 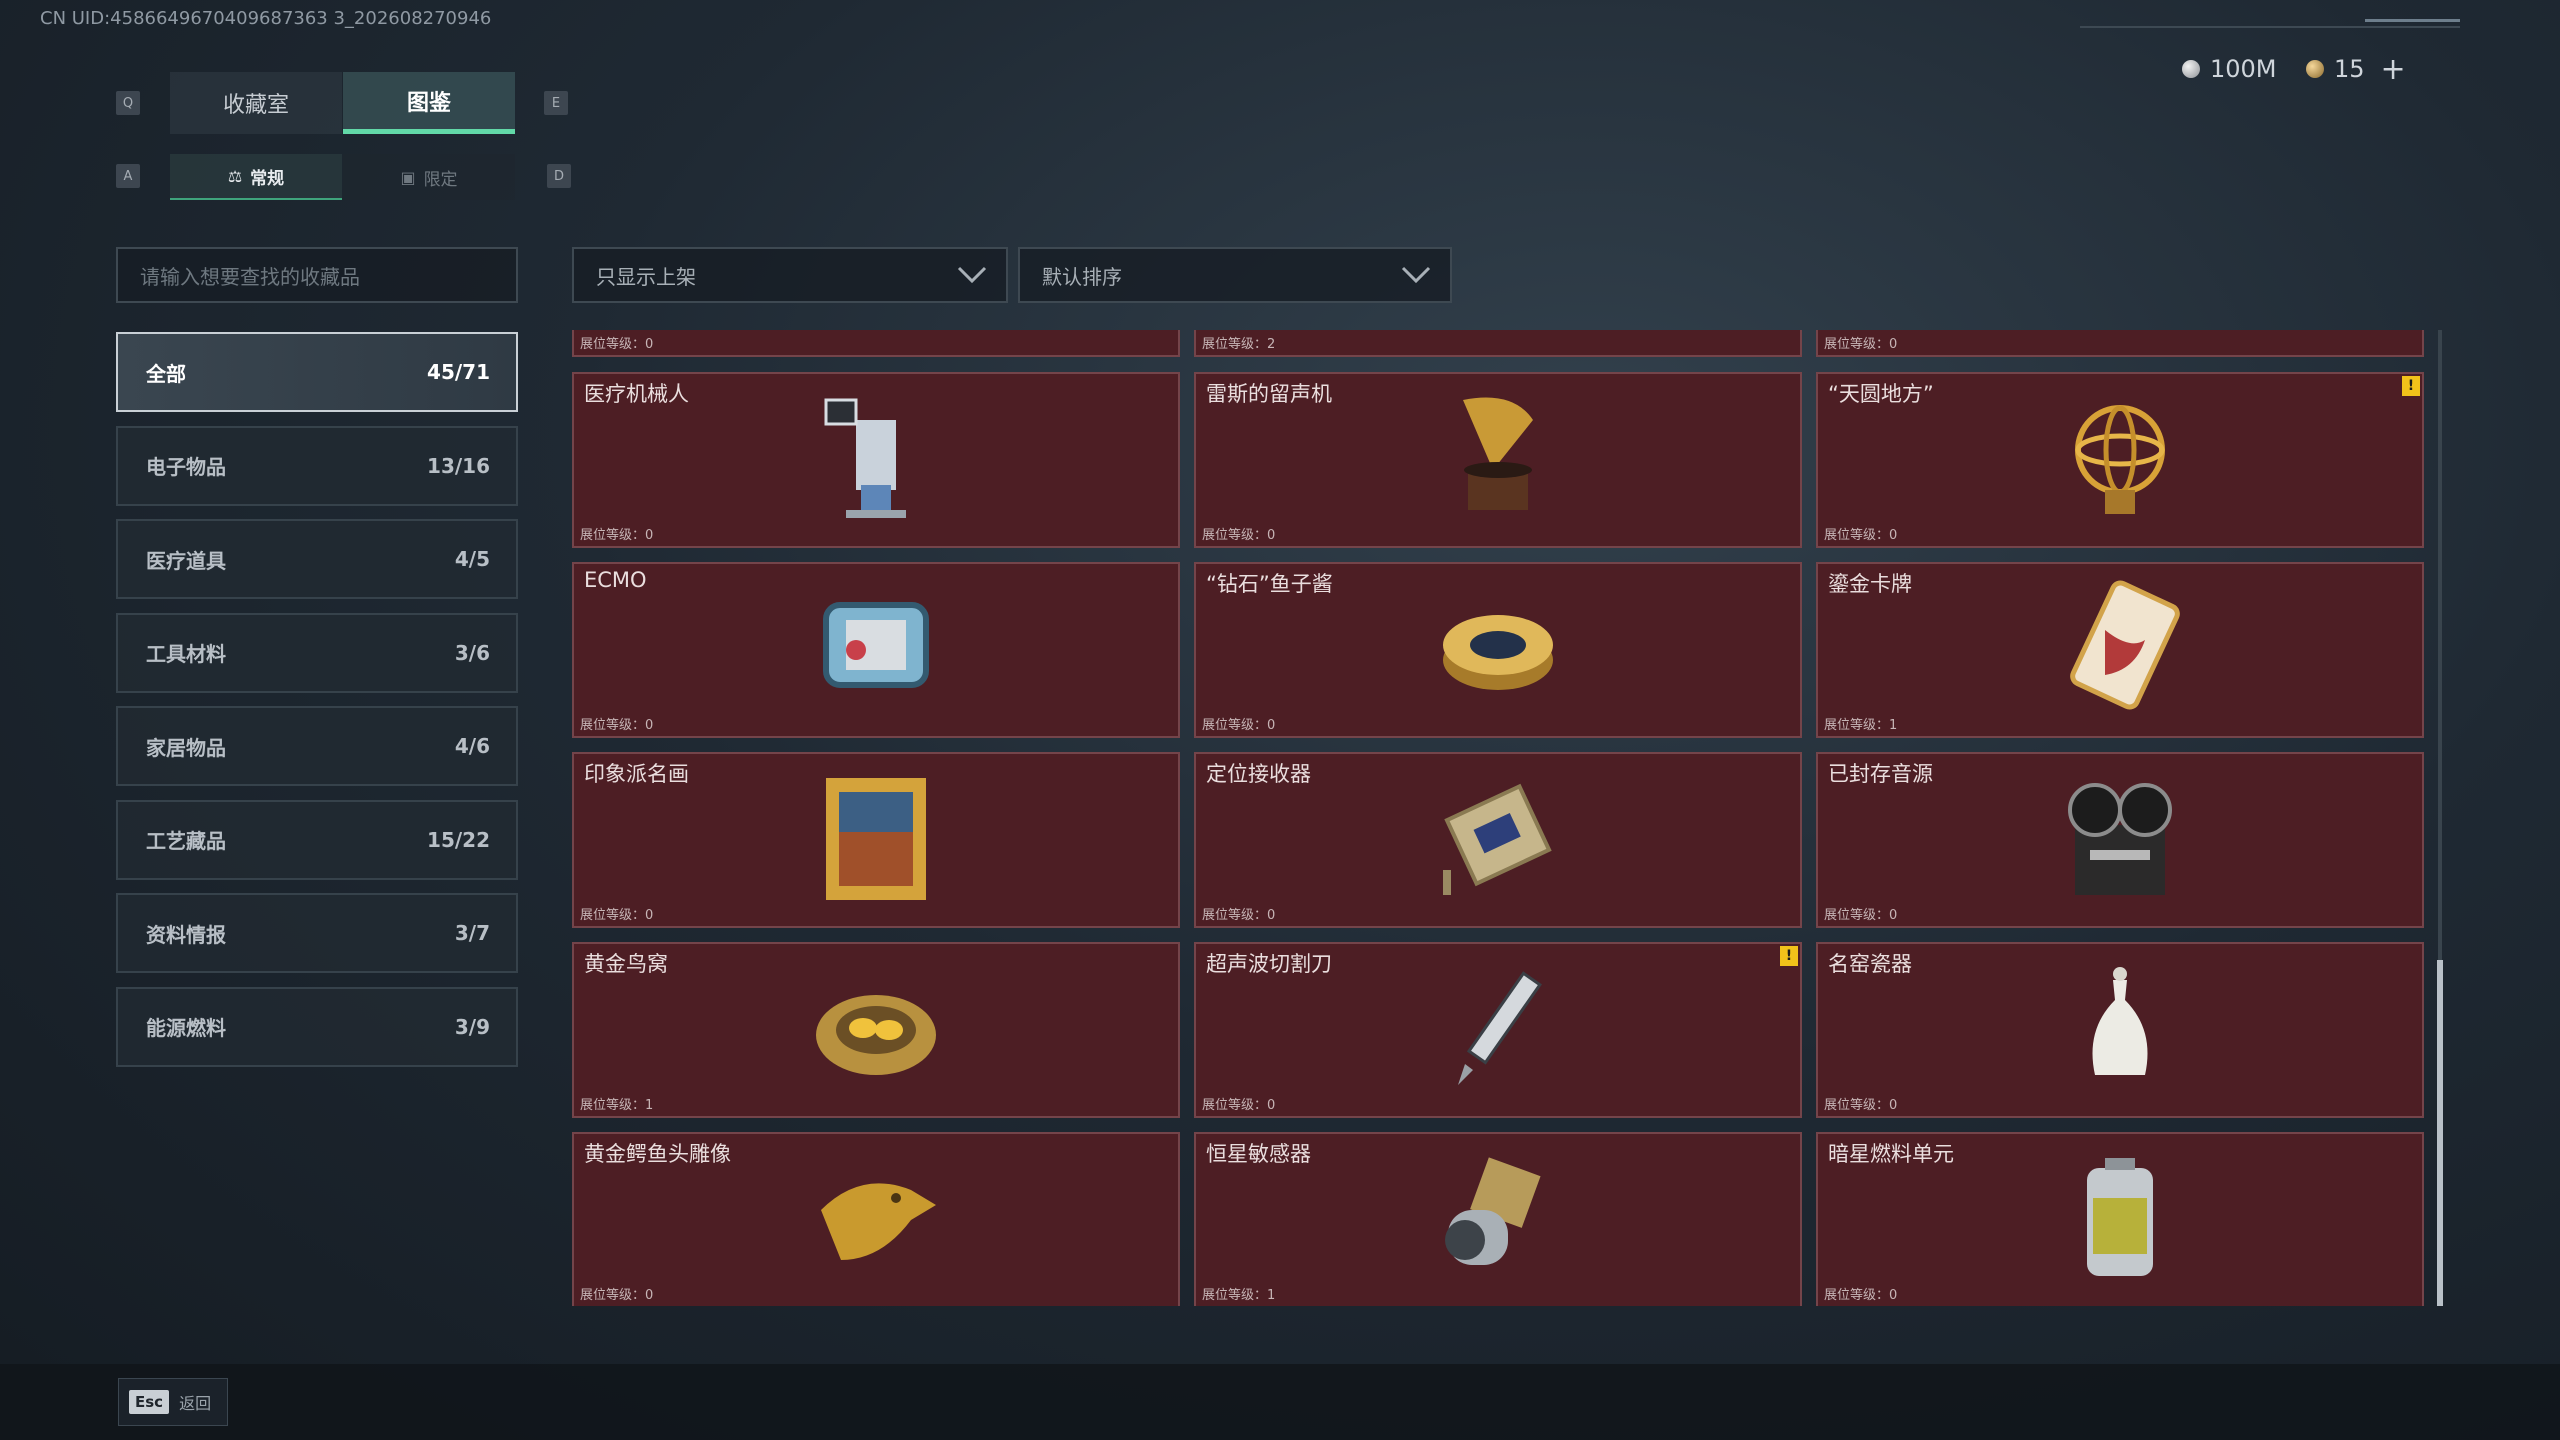 What do you see at coordinates (317, 559) in the screenshot?
I see `category-item: 医疗道具 4/5` at bounding box center [317, 559].